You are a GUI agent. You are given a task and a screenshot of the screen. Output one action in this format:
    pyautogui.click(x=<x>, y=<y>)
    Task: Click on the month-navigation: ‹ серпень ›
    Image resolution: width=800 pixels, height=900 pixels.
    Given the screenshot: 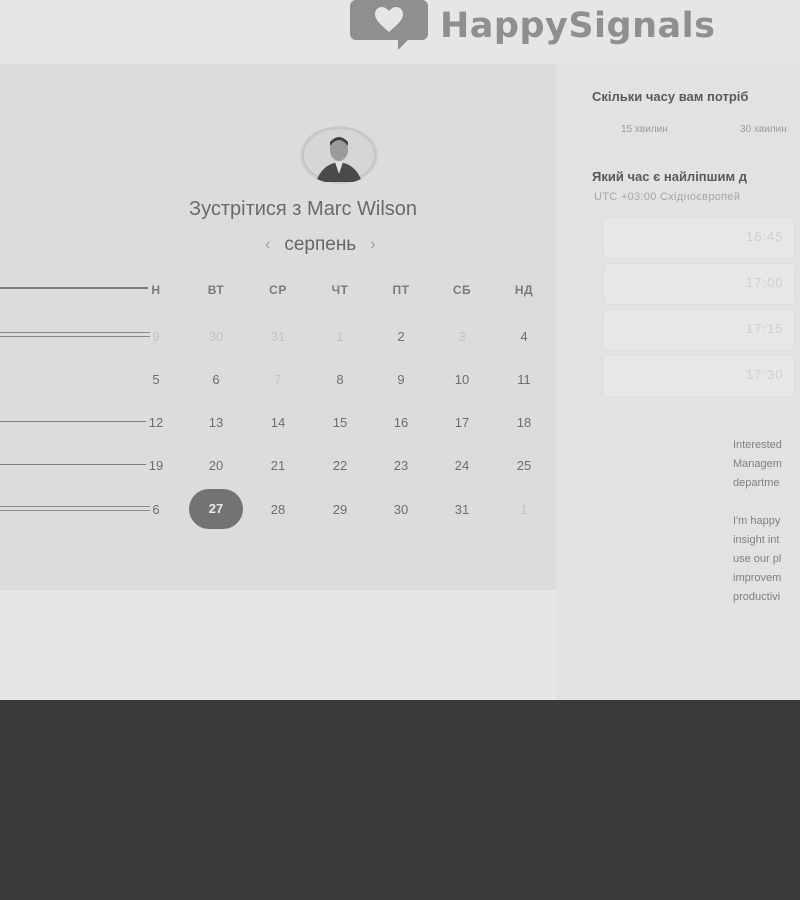 What is the action you would take?
    pyautogui.click(x=320, y=245)
    